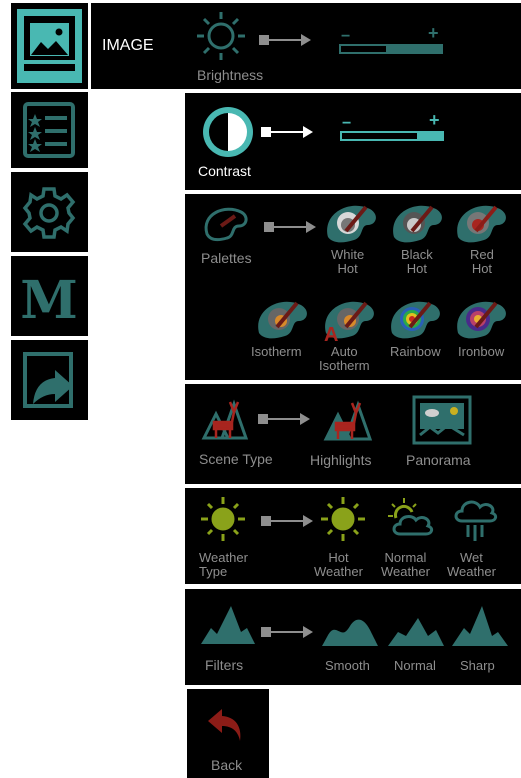 This screenshot has width=521, height=778. I want to click on panorama-label: Panorama, so click(438, 460).